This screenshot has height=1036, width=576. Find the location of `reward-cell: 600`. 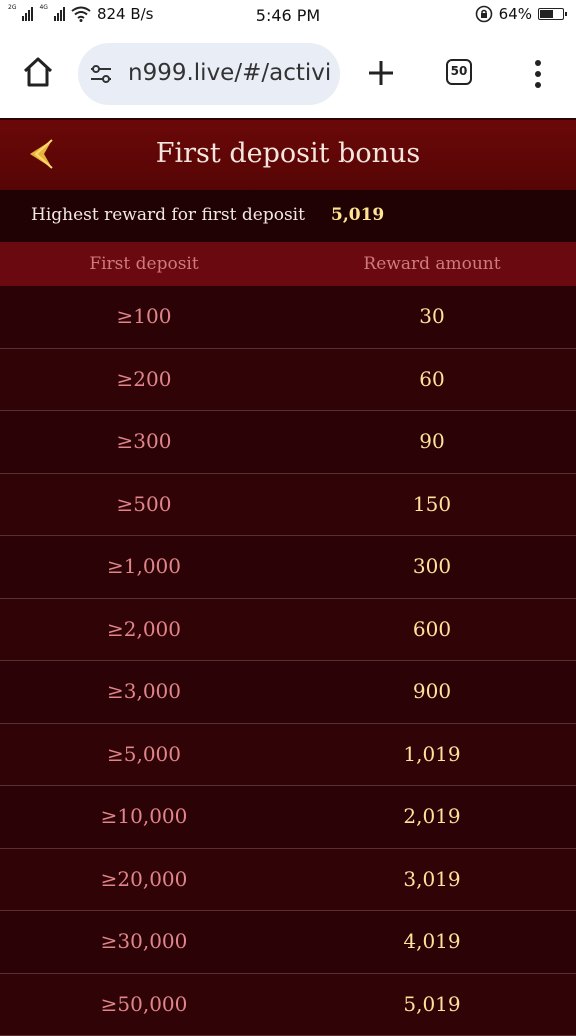

reward-cell: 600 is located at coordinates (432, 629).